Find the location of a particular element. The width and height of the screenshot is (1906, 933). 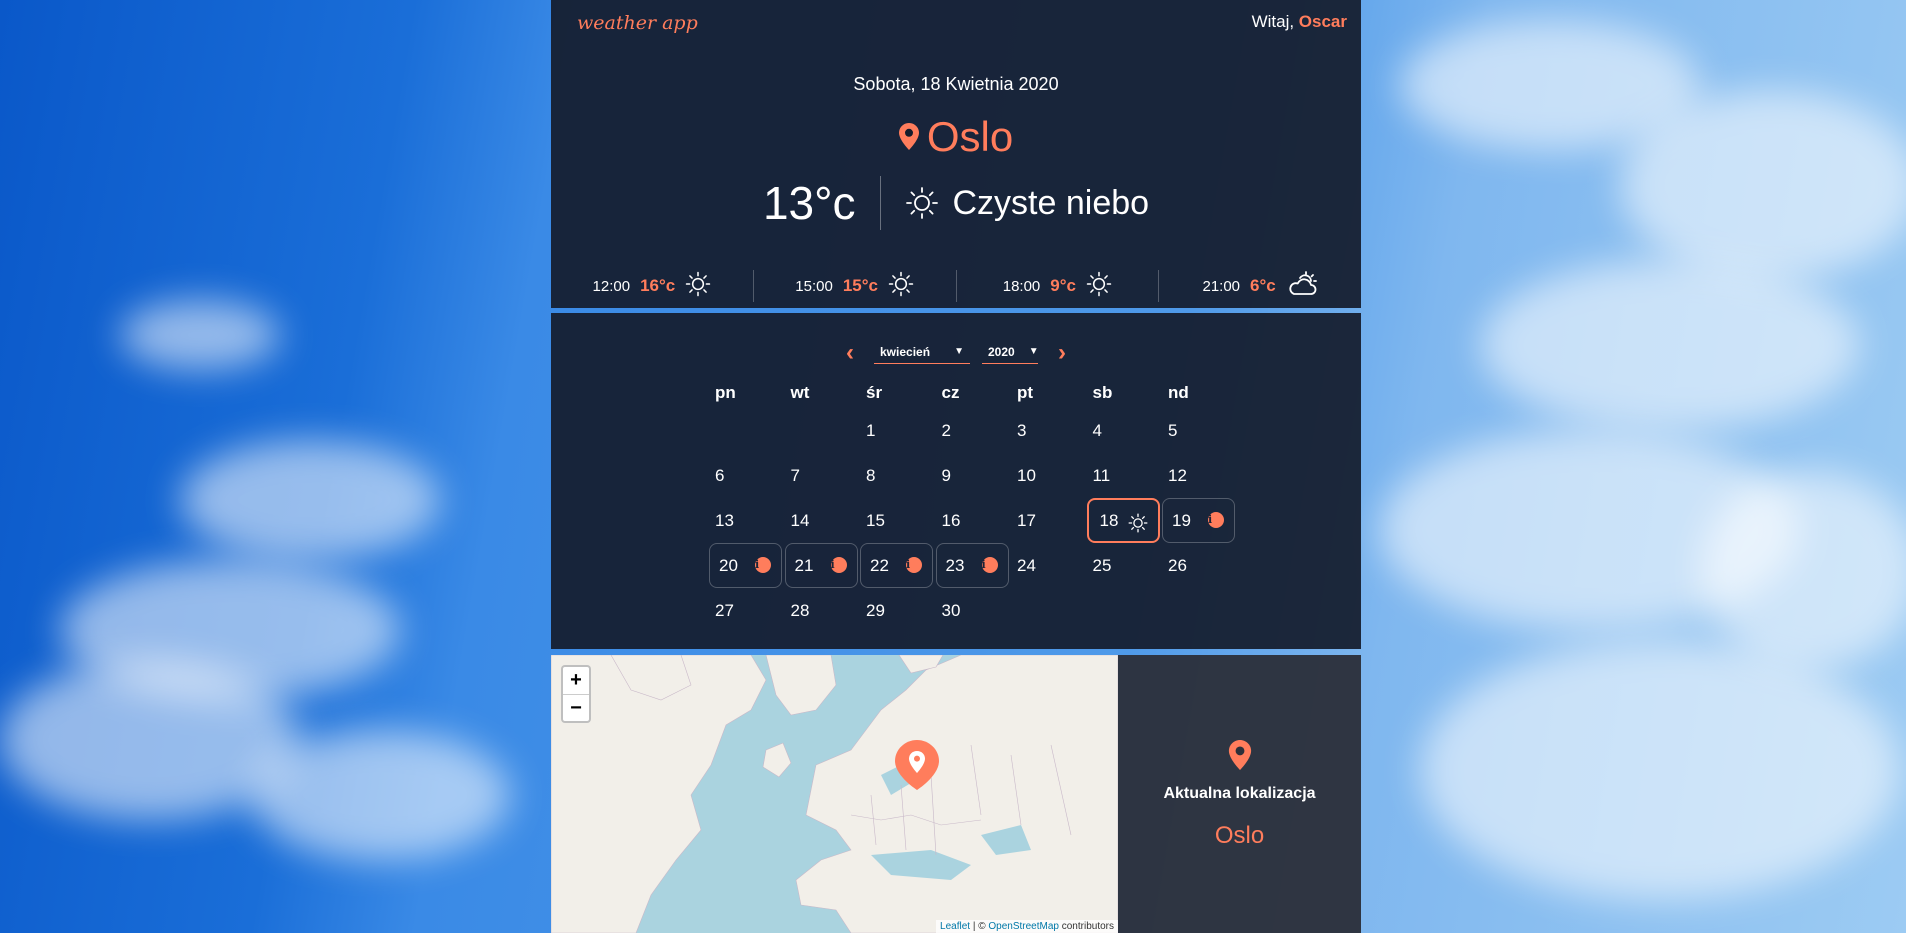

calendar-day: 27 is located at coordinates (747, 610).